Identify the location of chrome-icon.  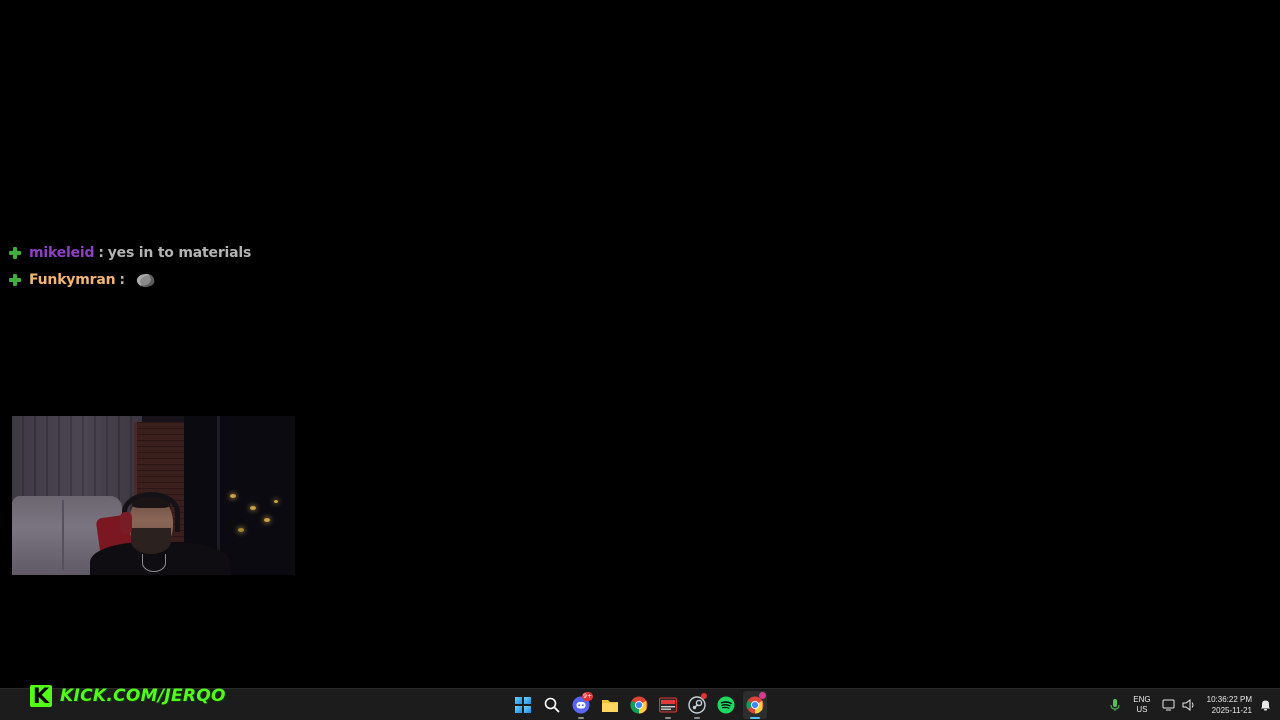
(639, 705).